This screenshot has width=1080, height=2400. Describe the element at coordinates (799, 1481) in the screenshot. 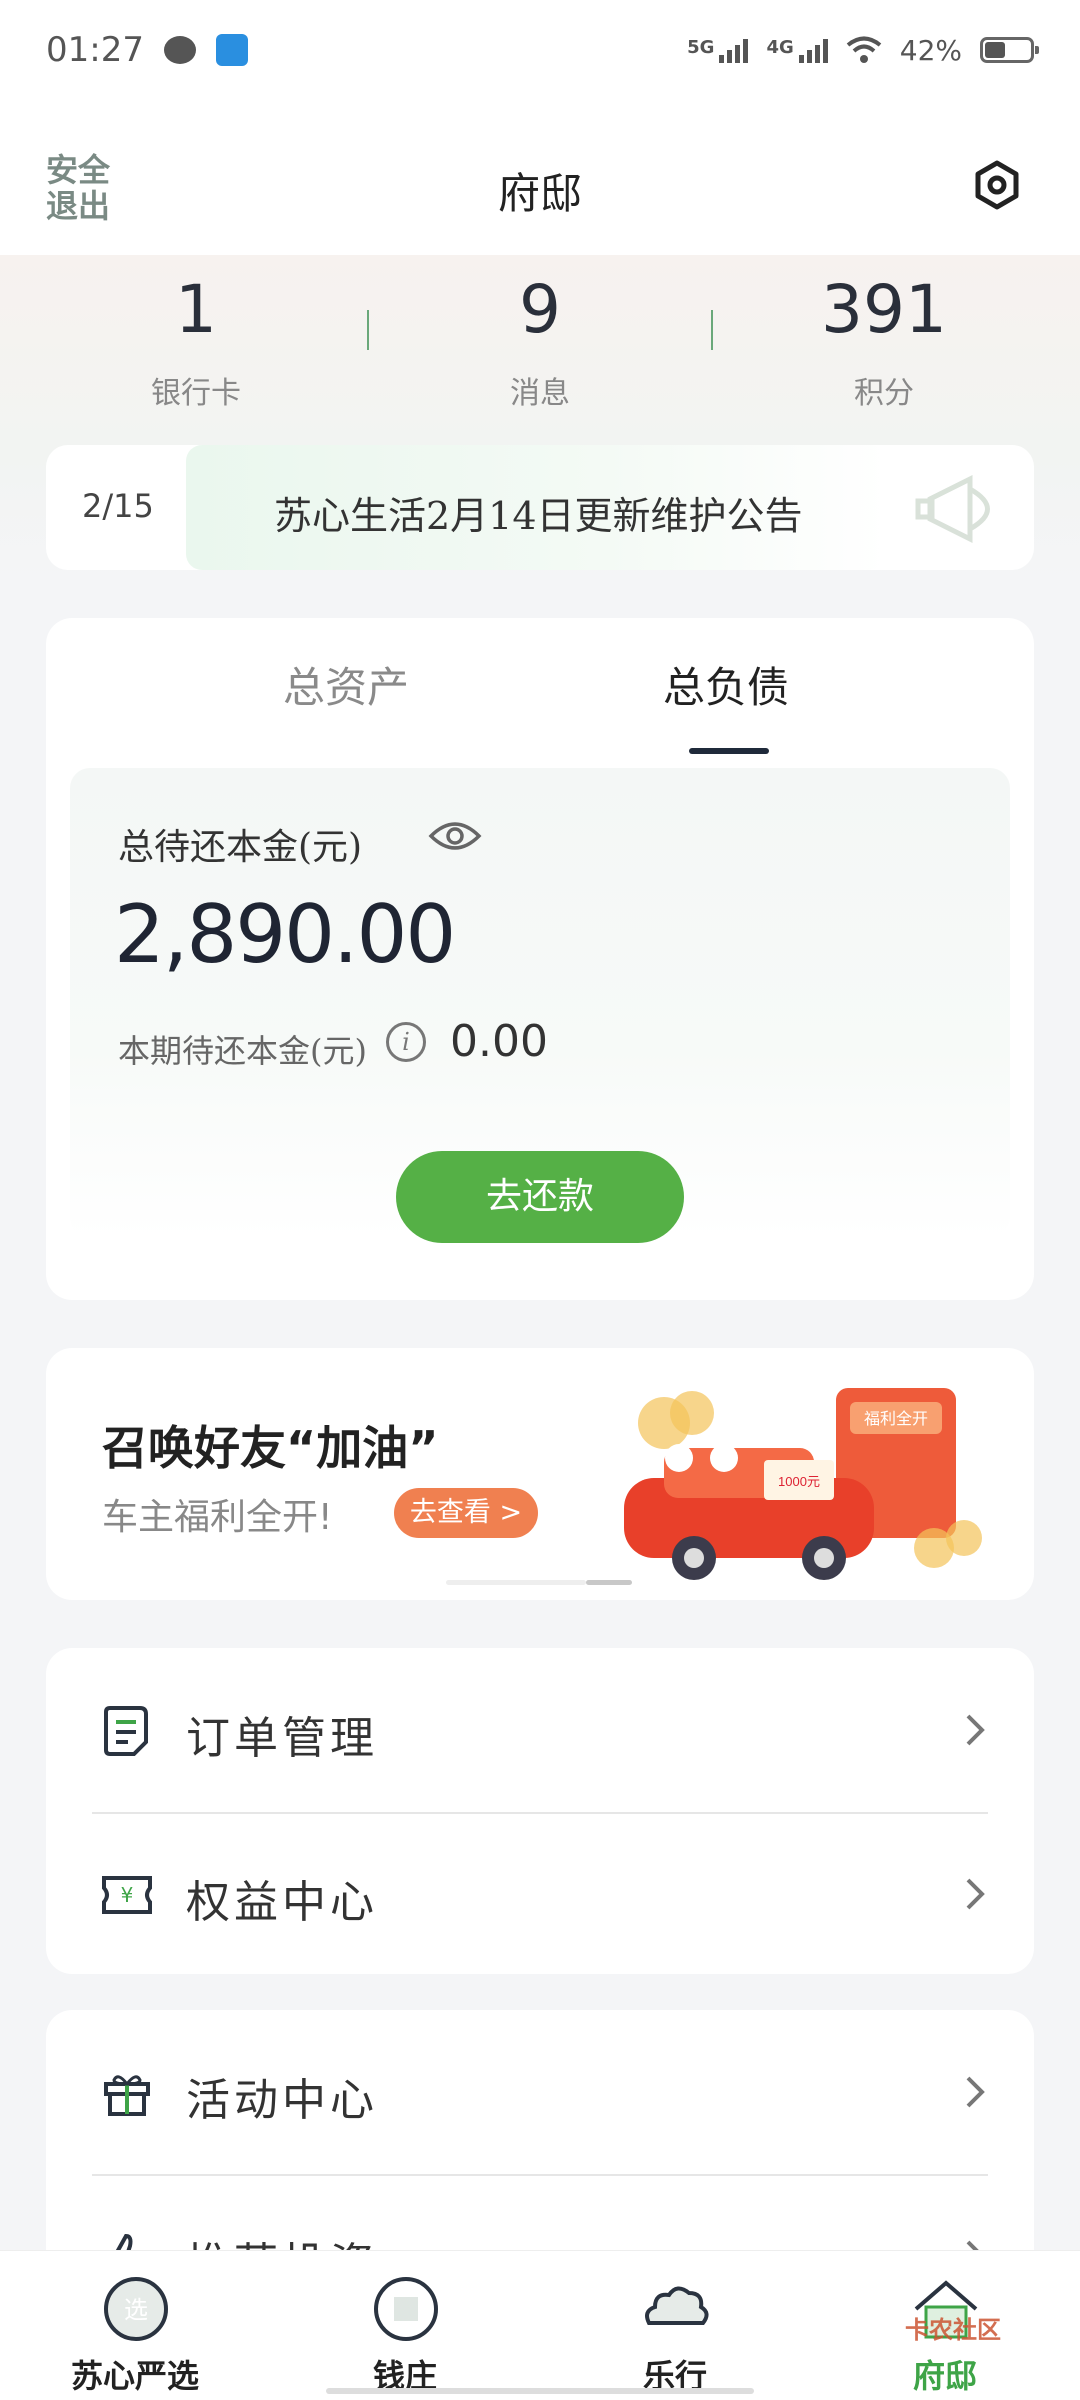

I see `banner-art-coupon: 1000元` at that location.